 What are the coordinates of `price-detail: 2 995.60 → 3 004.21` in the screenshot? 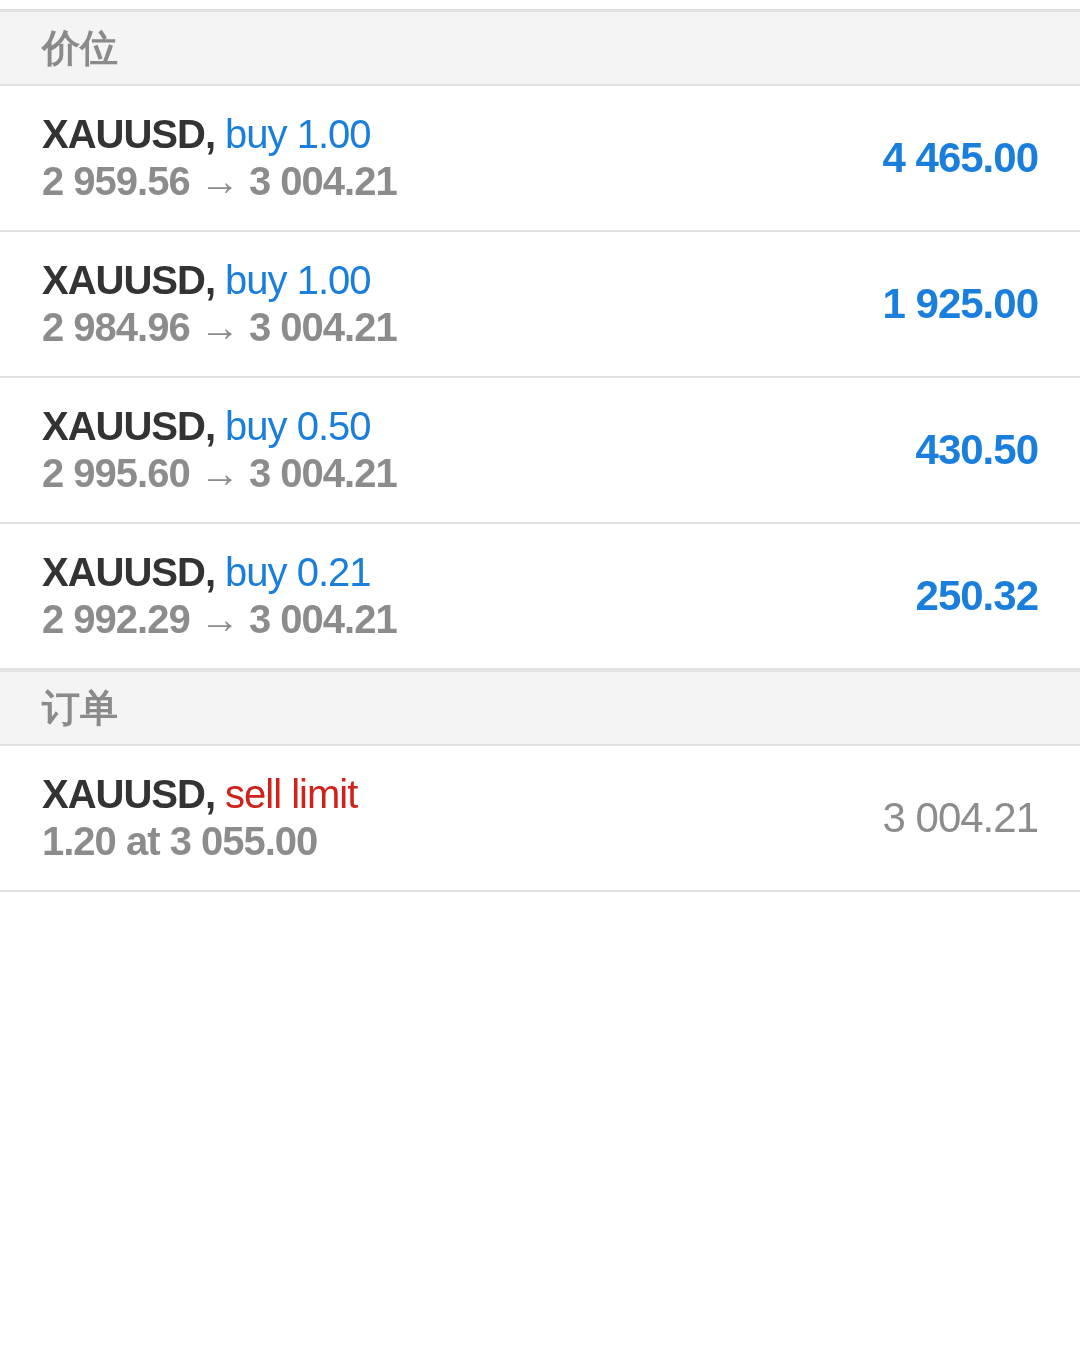 It's located at (219, 473).